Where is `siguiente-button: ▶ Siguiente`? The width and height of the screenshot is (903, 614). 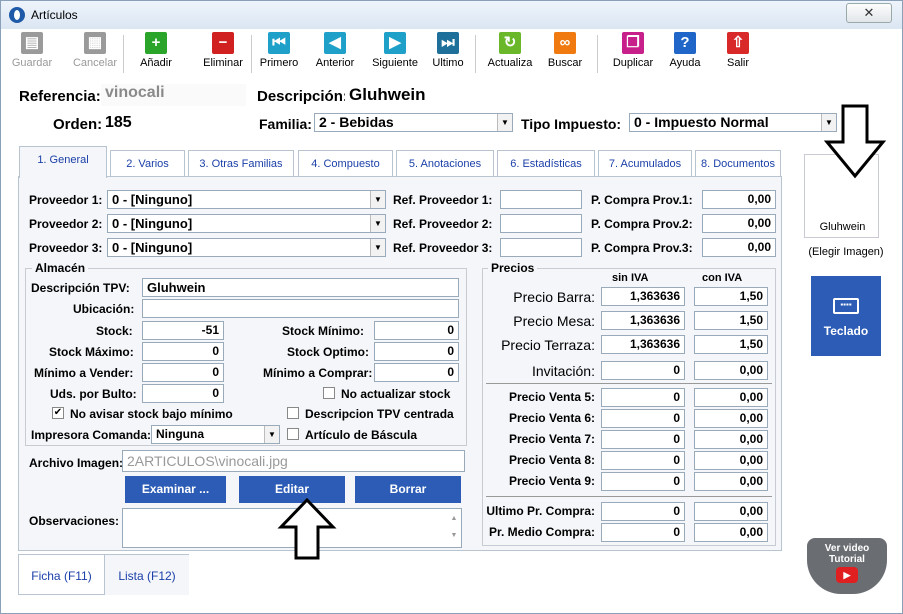 siguiente-button: ▶ Siguiente is located at coordinates (395, 54).